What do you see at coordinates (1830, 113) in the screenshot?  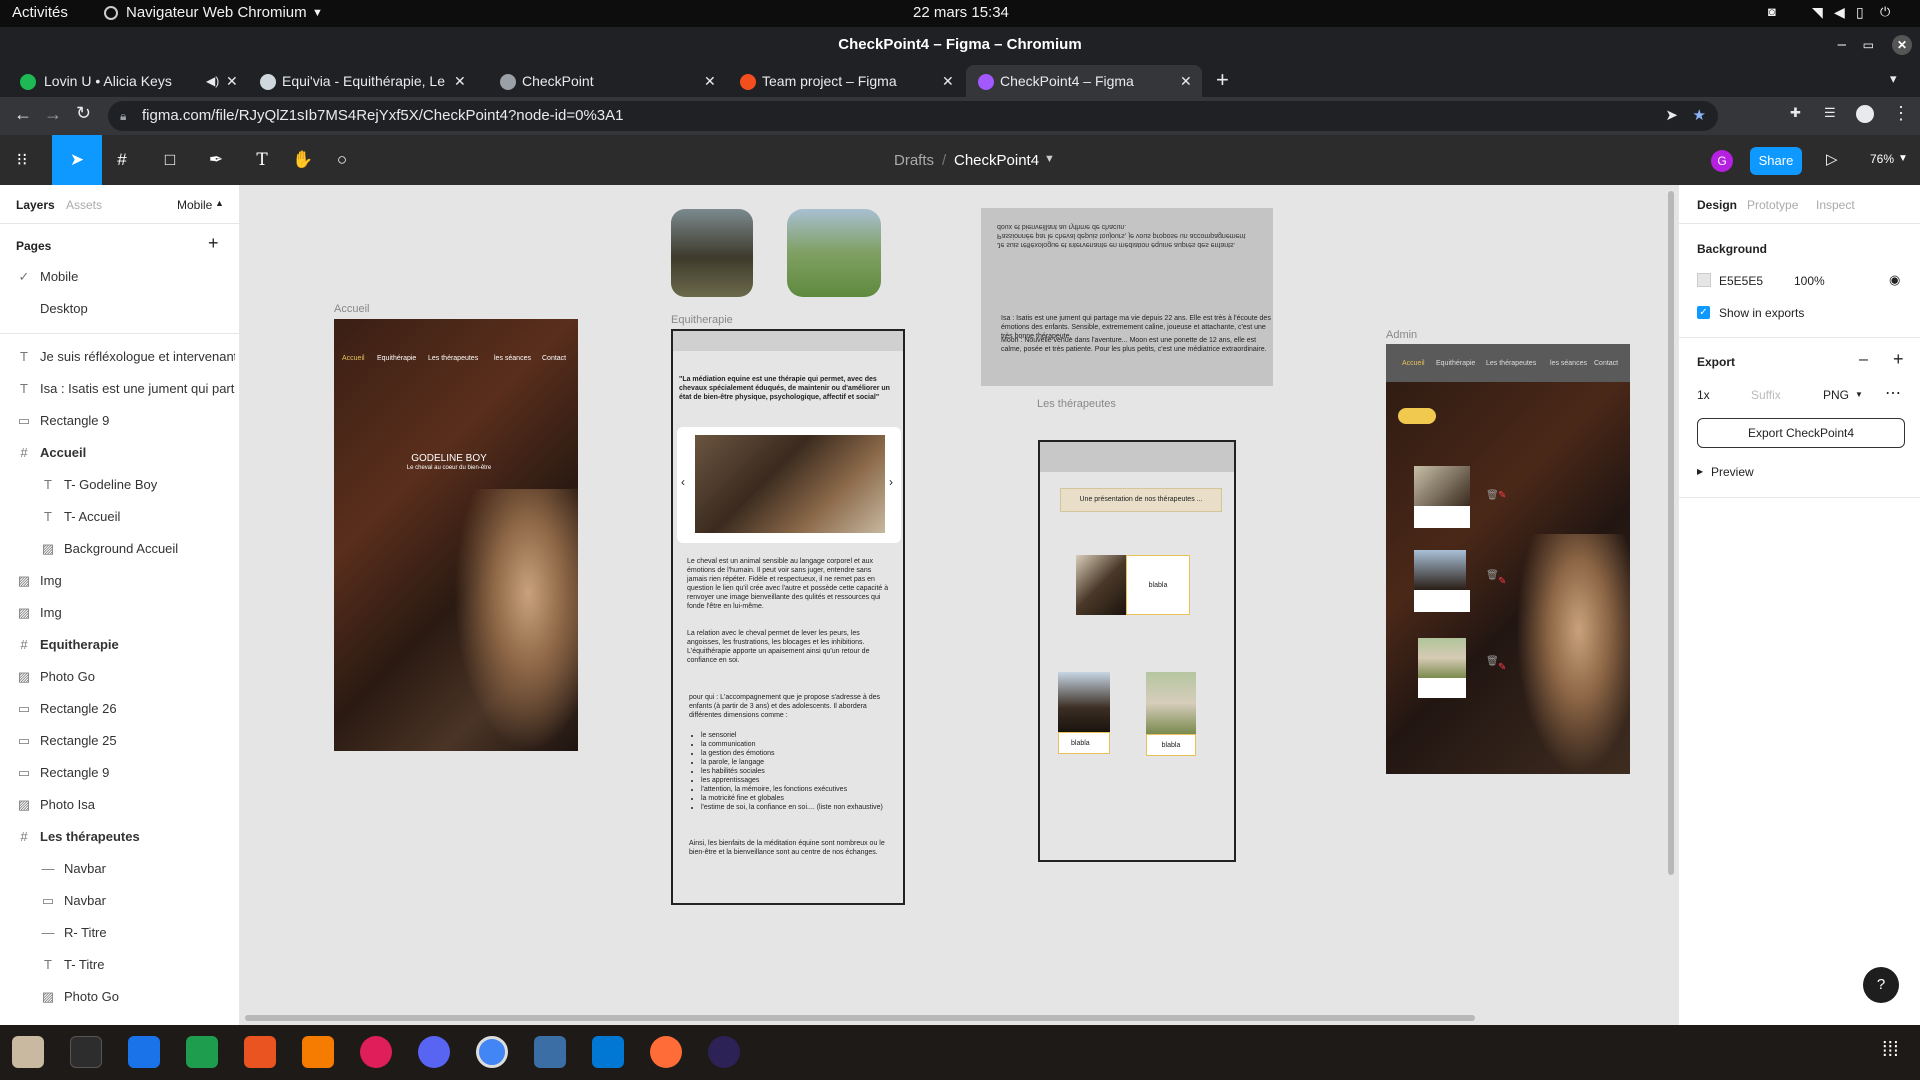 I see `reading-list-icon: ☰` at bounding box center [1830, 113].